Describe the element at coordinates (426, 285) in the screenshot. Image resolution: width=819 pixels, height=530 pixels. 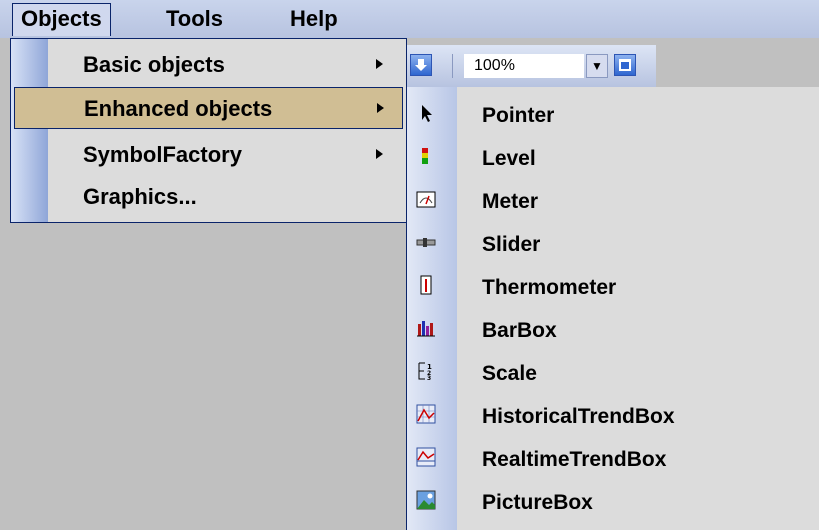
I see `thermometer-icon` at that location.